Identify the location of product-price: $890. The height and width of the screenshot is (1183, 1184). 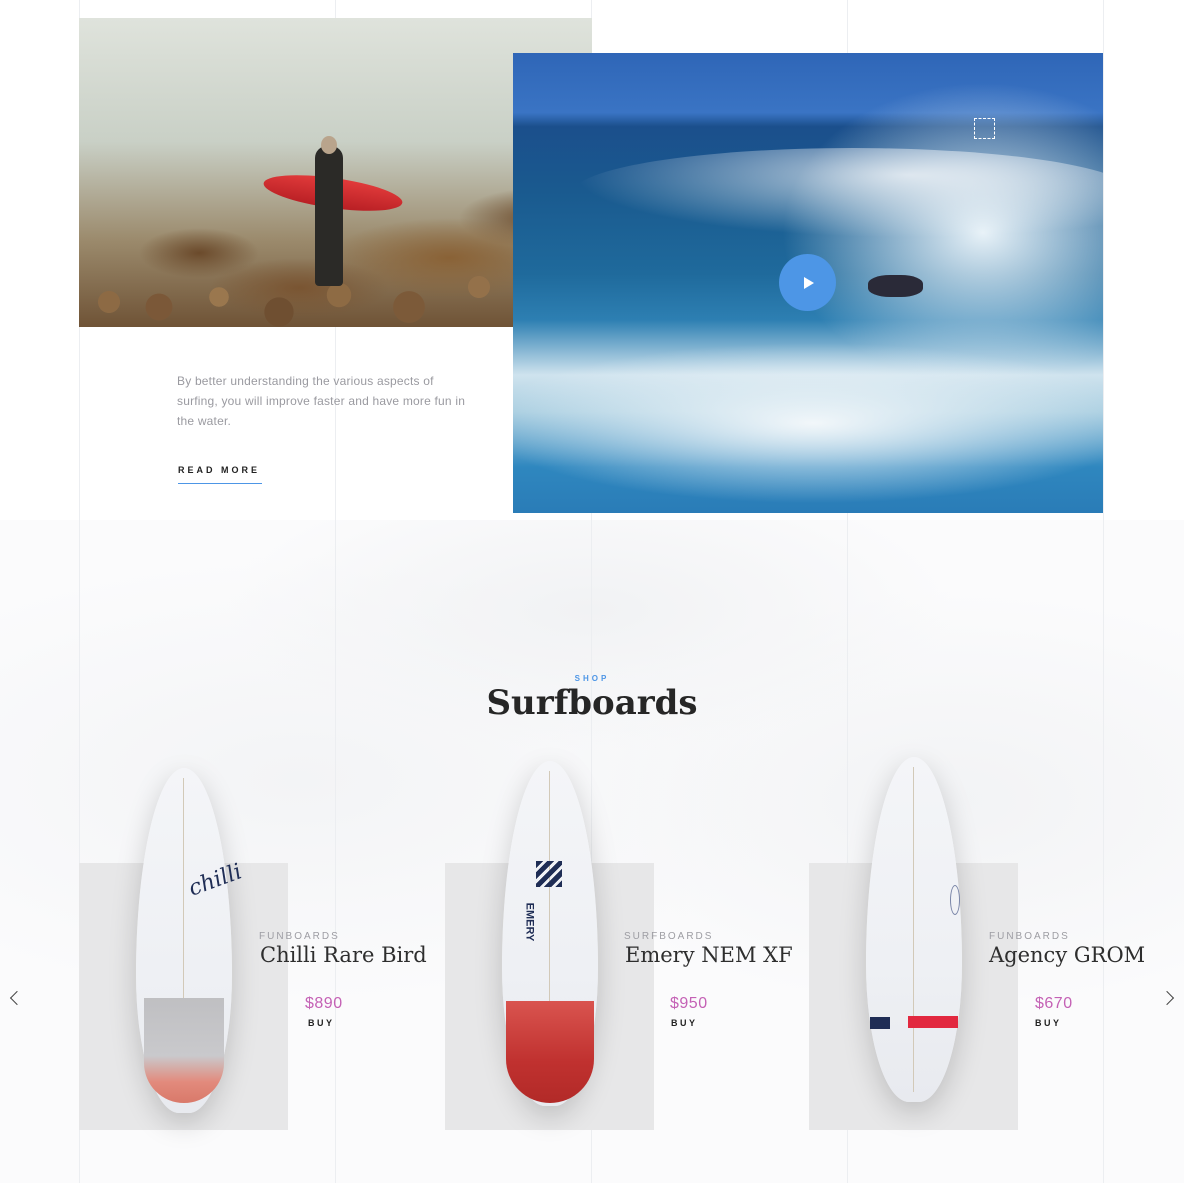
(324, 1003).